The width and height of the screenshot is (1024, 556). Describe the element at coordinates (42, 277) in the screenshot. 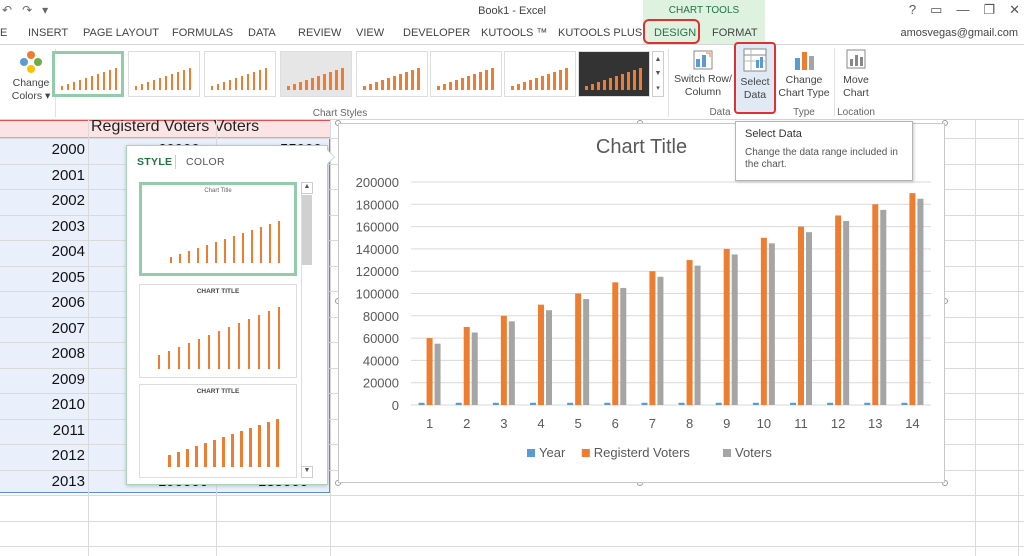

I see `year-cell: 2005` at that location.